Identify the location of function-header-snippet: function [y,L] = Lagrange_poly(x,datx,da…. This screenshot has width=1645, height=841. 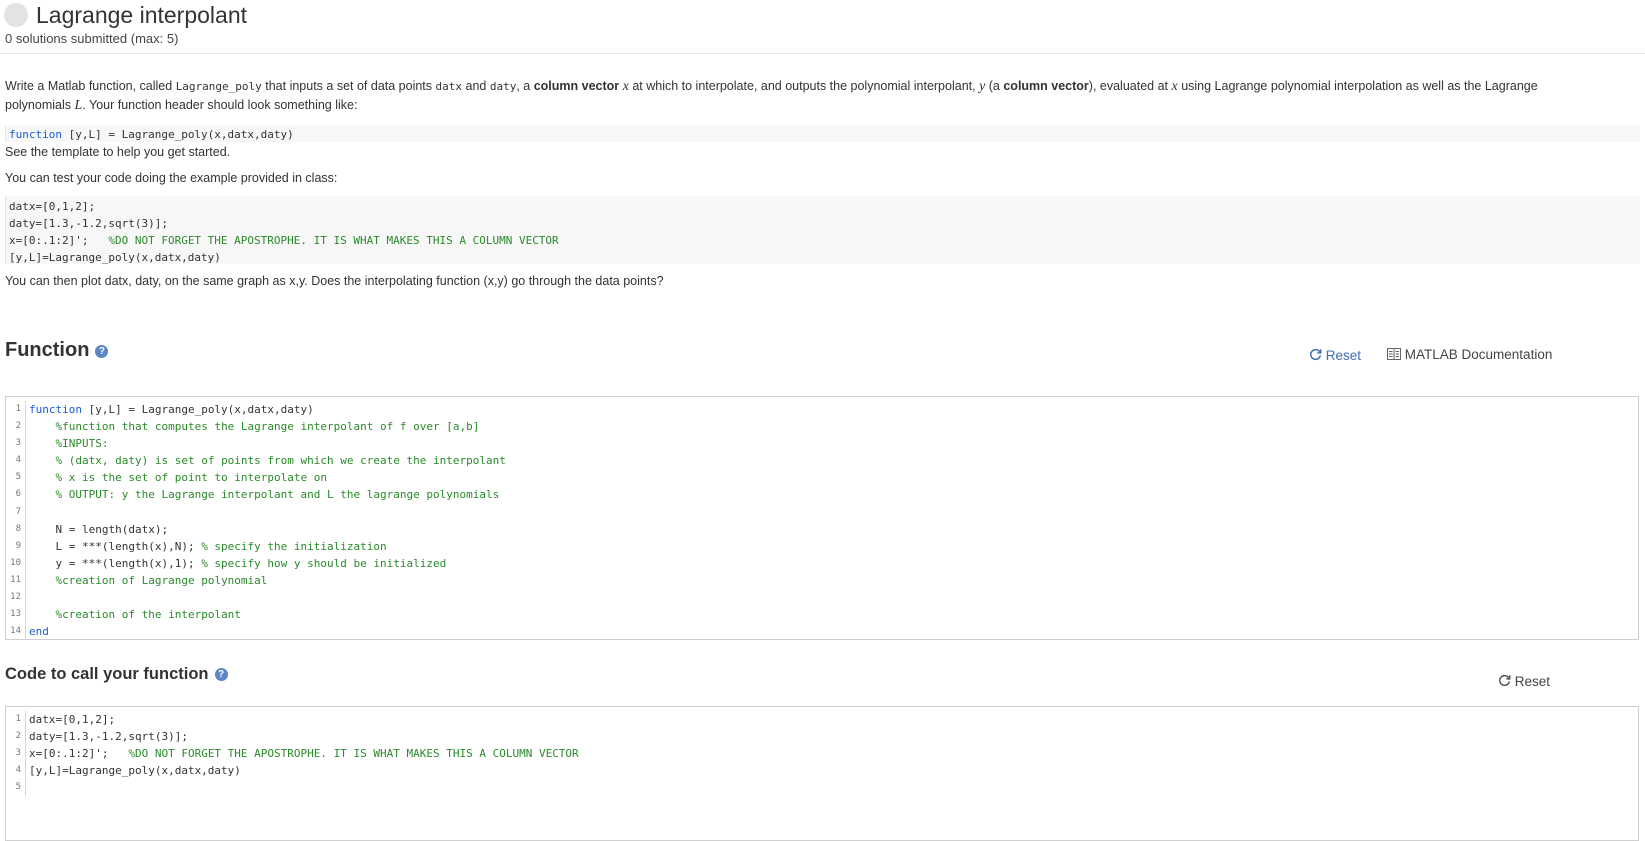
(822, 133).